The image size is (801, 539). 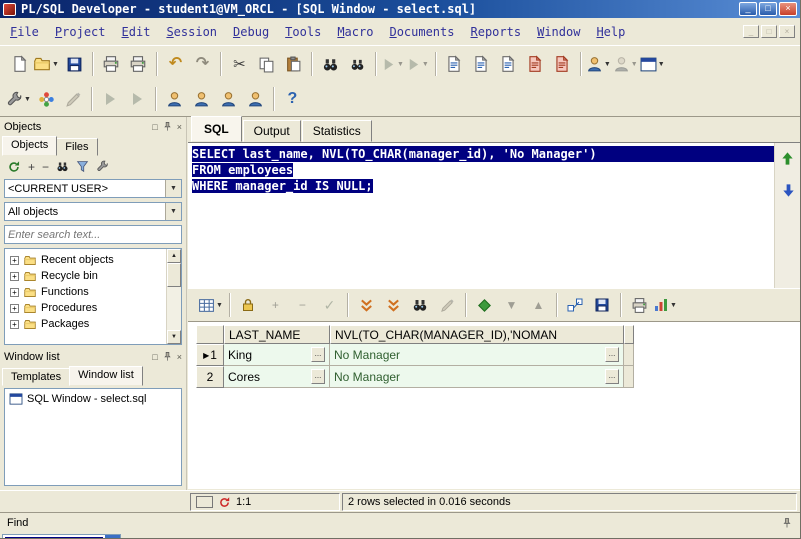 What do you see at coordinates (111, 64) in the screenshot?
I see `print-button` at bounding box center [111, 64].